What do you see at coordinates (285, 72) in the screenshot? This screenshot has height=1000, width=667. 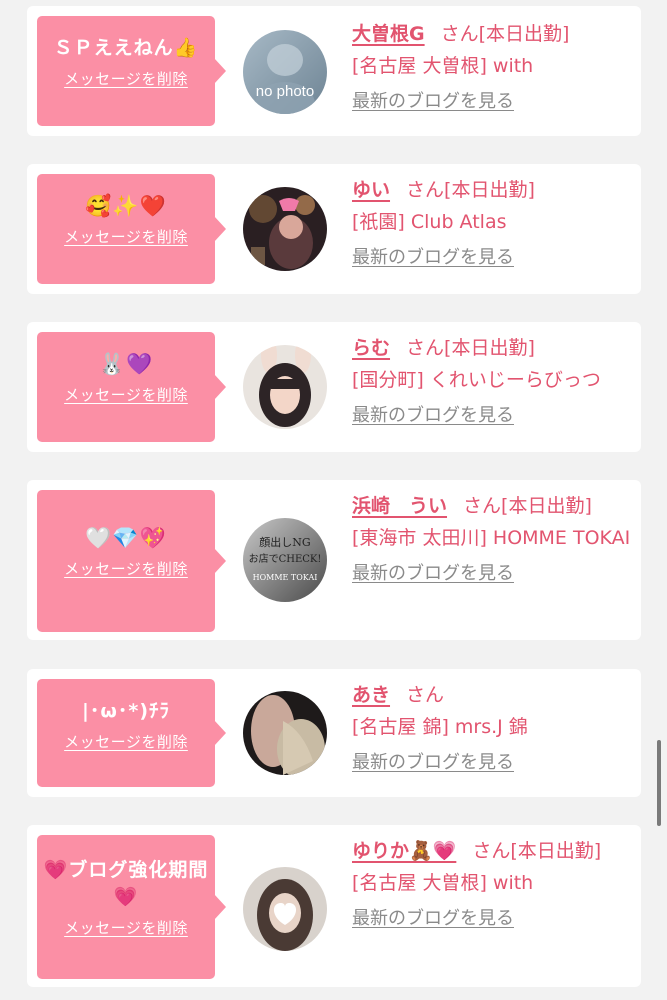 I see `avatar: no photo` at bounding box center [285, 72].